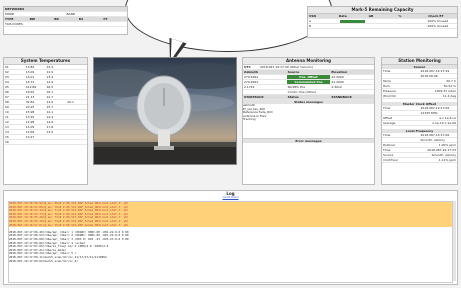 The image size is (461, 288). I want to click on temperature-cell: 12.98, so click(30, 122).